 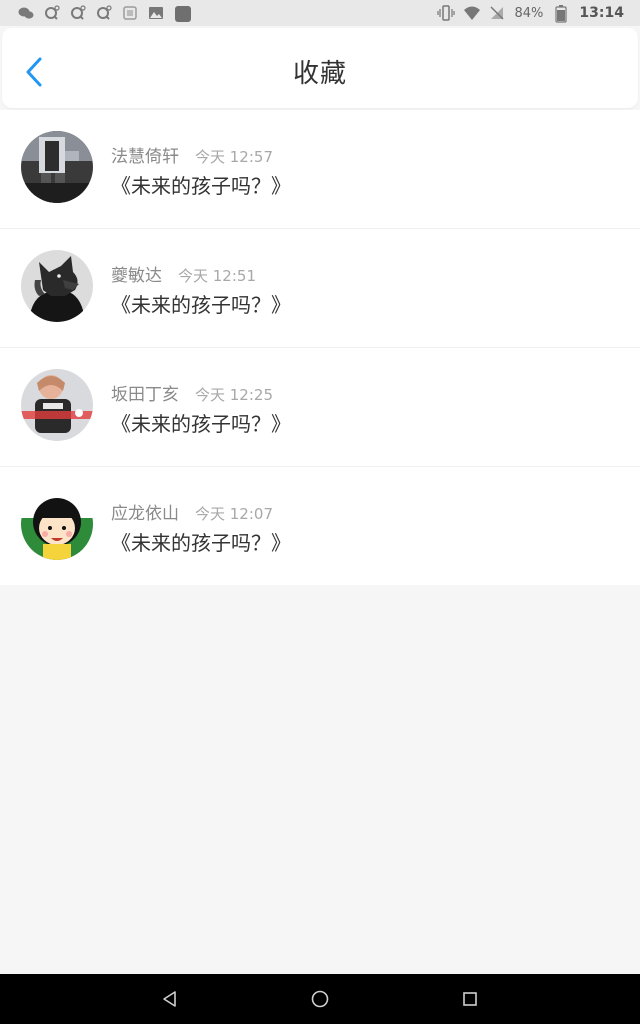 I want to click on square-recents-icon, so click(x=470, y=999).